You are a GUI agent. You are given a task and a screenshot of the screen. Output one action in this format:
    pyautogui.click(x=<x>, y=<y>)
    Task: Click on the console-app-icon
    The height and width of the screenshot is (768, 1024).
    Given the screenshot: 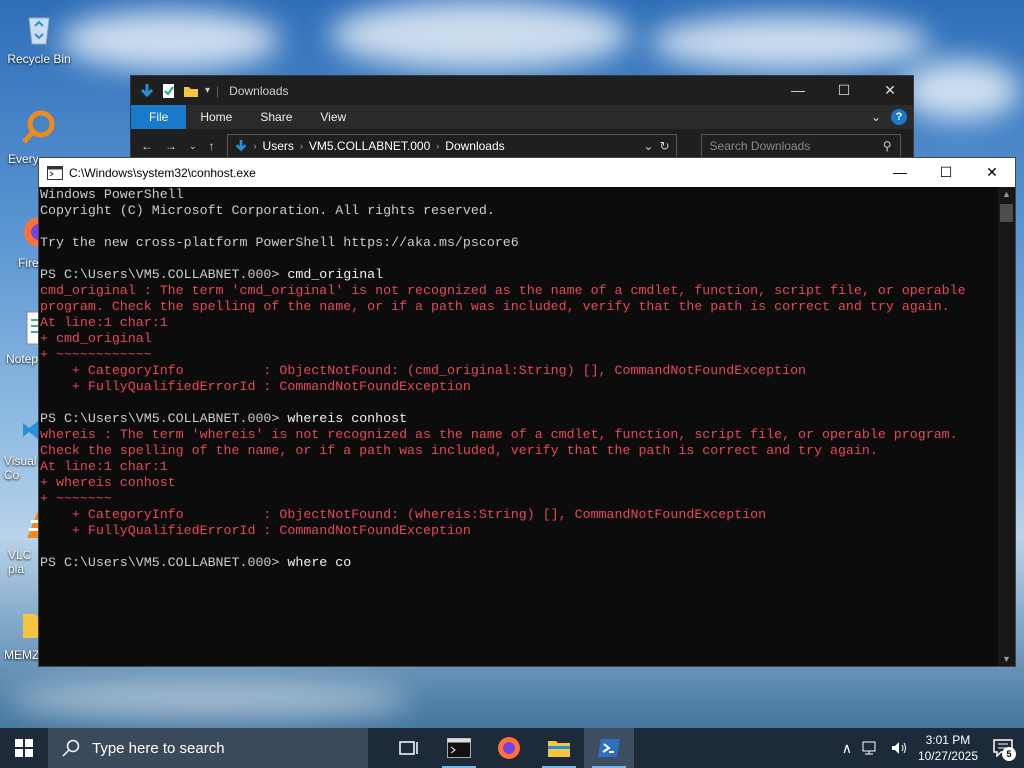 What is the action you would take?
    pyautogui.click(x=55, y=172)
    